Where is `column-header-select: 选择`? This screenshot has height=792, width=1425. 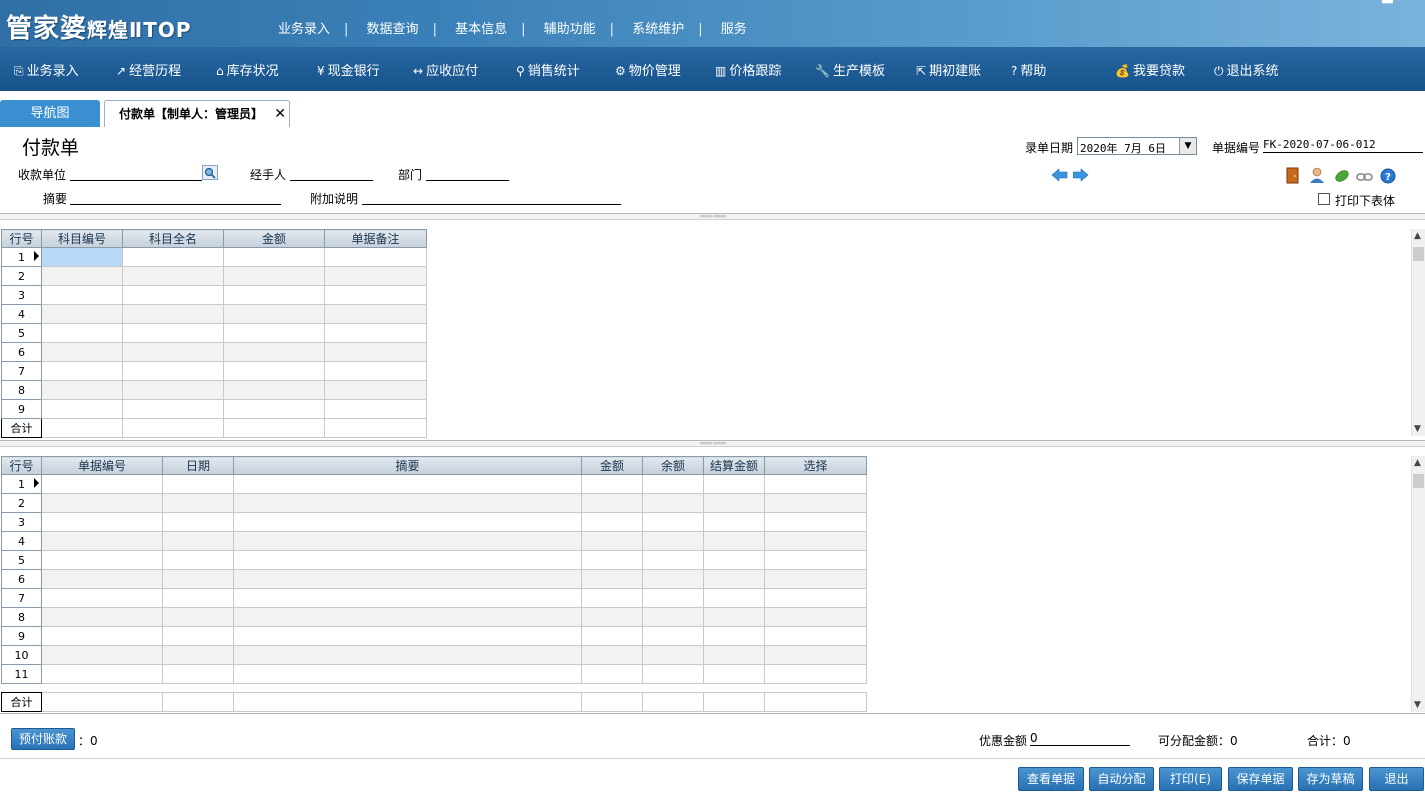
column-header-select: 选择 is located at coordinates (815, 465).